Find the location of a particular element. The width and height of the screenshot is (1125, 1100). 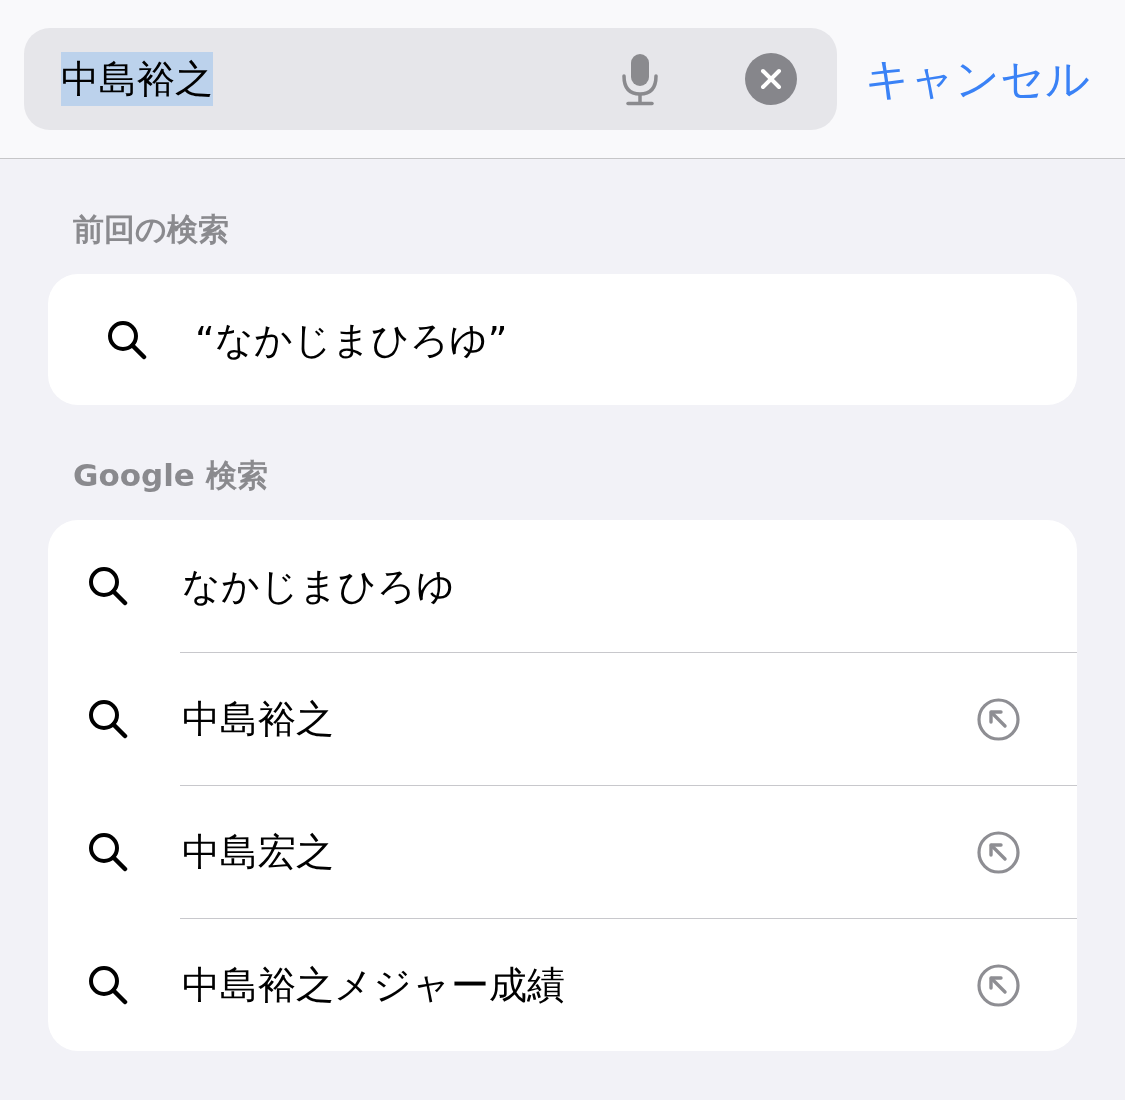

search-text: 中島裕之 is located at coordinates (137, 79).